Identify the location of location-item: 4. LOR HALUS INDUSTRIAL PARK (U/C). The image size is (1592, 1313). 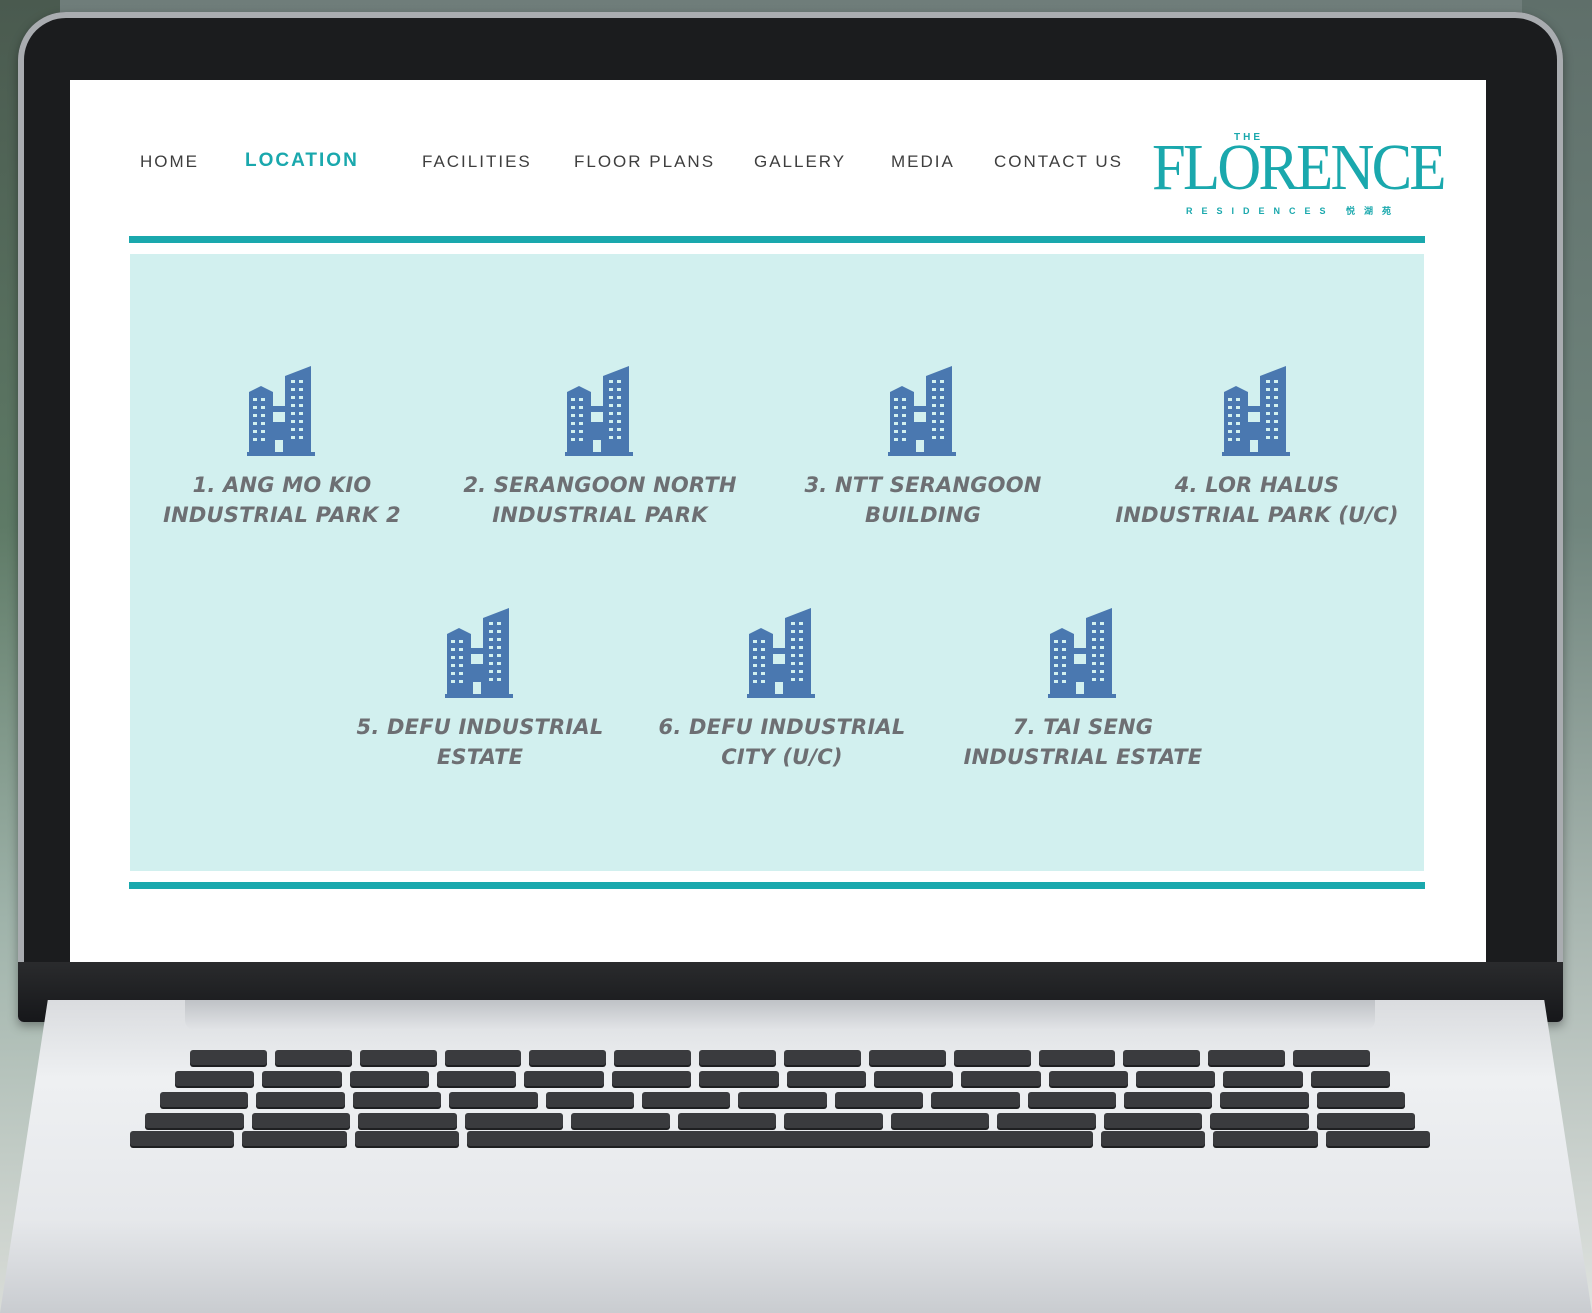
(1257, 448).